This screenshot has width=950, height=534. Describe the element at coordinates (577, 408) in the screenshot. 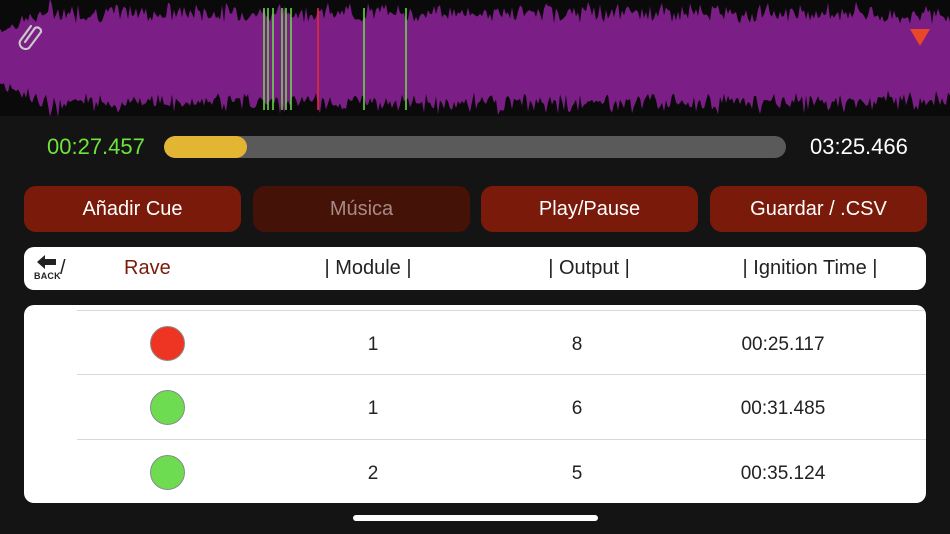

I see `cue-output: 6` at that location.